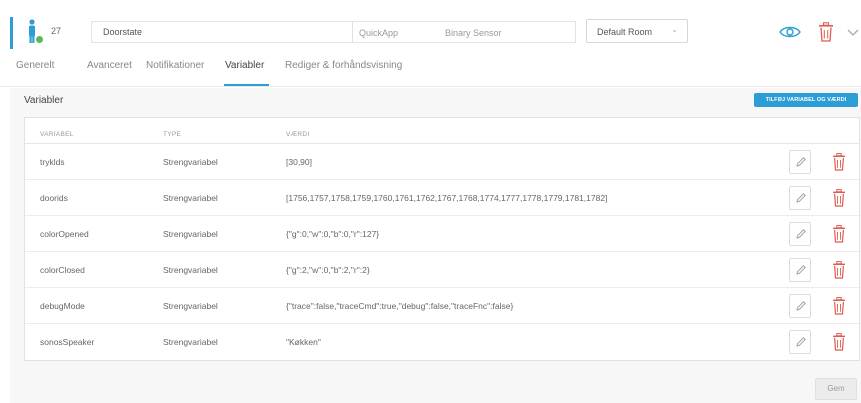 This screenshot has height=403, width=861. Describe the element at coordinates (625, 32) in the screenshot. I see `room-select-value: Default Room` at that location.